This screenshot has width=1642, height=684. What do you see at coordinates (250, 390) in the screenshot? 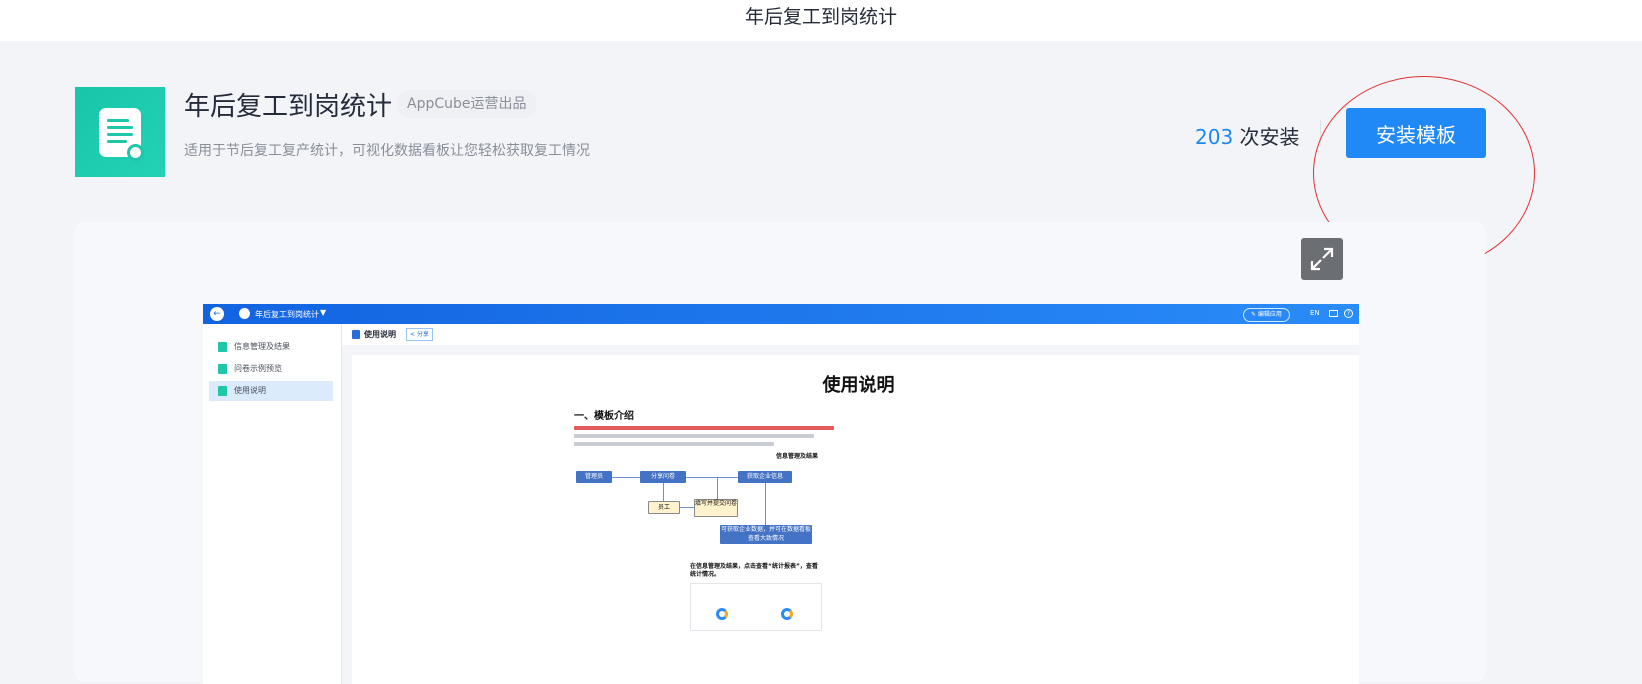
I see `sidebar-item-label: 使用说明` at bounding box center [250, 390].